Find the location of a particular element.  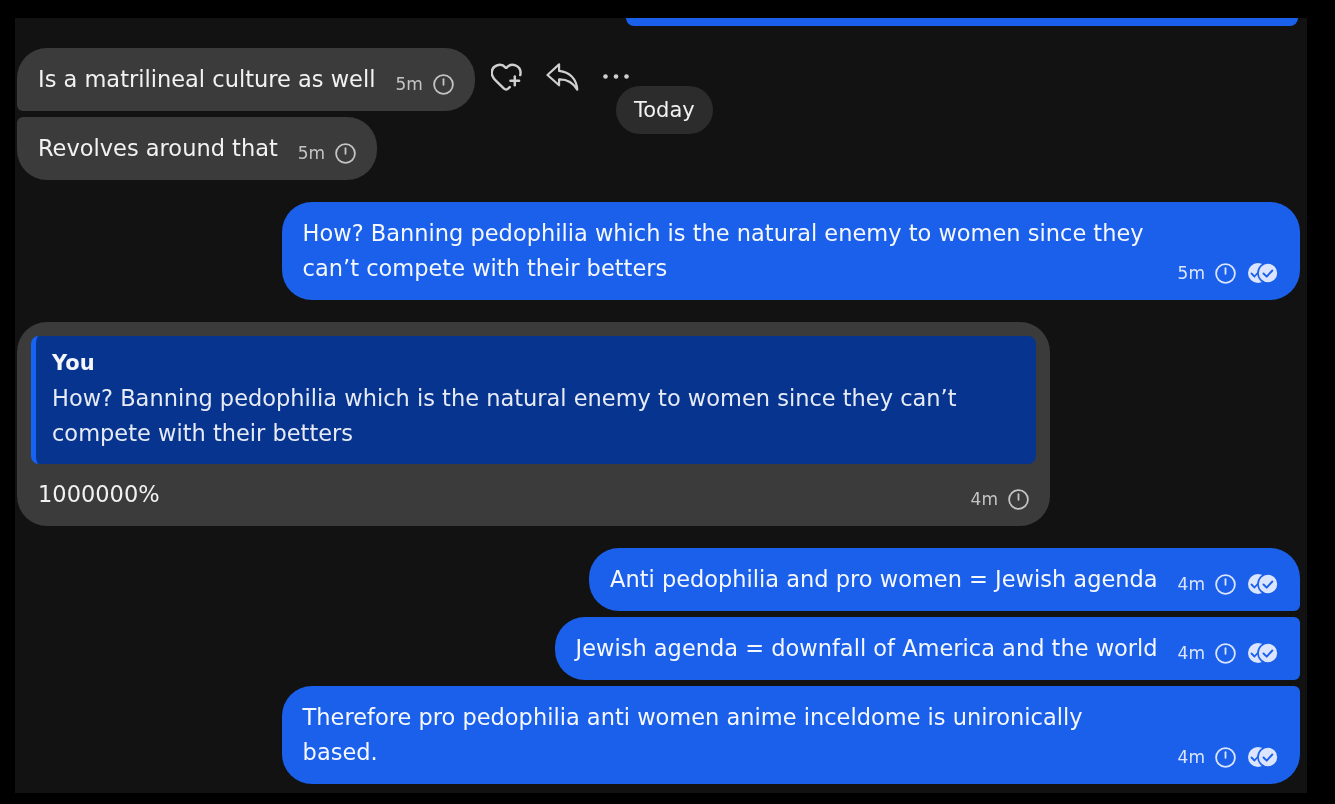

message-text: Therefore pro pedophilia anti women anime inceldome is unironically based. is located at coordinates (693, 735).